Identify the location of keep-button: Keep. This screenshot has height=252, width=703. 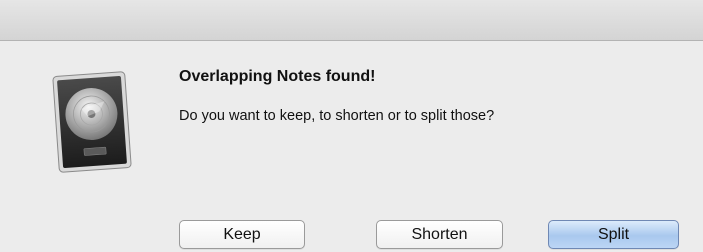
(242, 234).